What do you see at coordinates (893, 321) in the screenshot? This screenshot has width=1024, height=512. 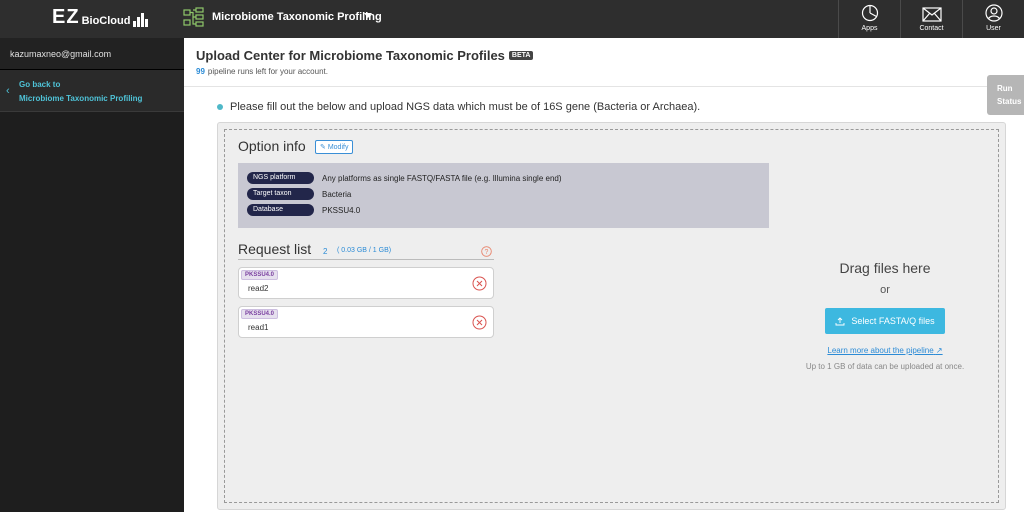 I see `select-files-label: Select FASTA/Q files` at bounding box center [893, 321].